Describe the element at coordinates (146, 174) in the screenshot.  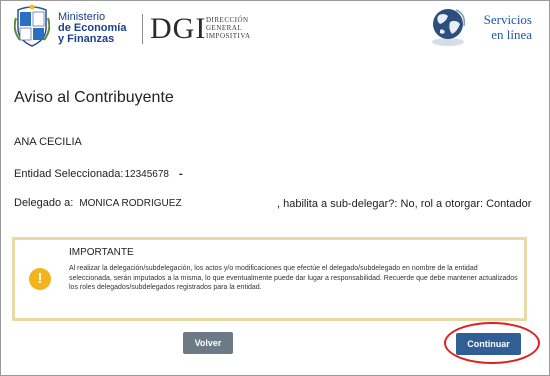
I see `entity-value: 12345678` at that location.